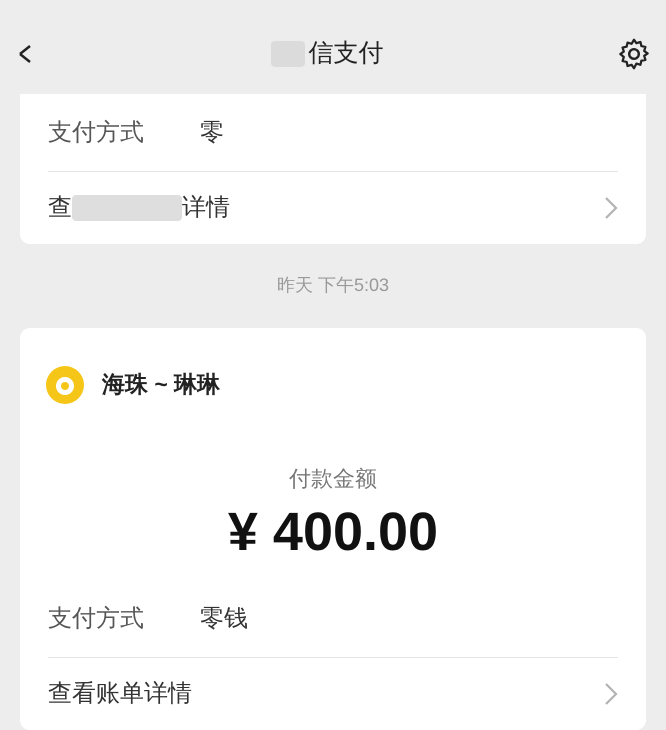 The width and height of the screenshot is (666, 730). What do you see at coordinates (212, 133) in the screenshot?
I see `row-value: 零` at bounding box center [212, 133].